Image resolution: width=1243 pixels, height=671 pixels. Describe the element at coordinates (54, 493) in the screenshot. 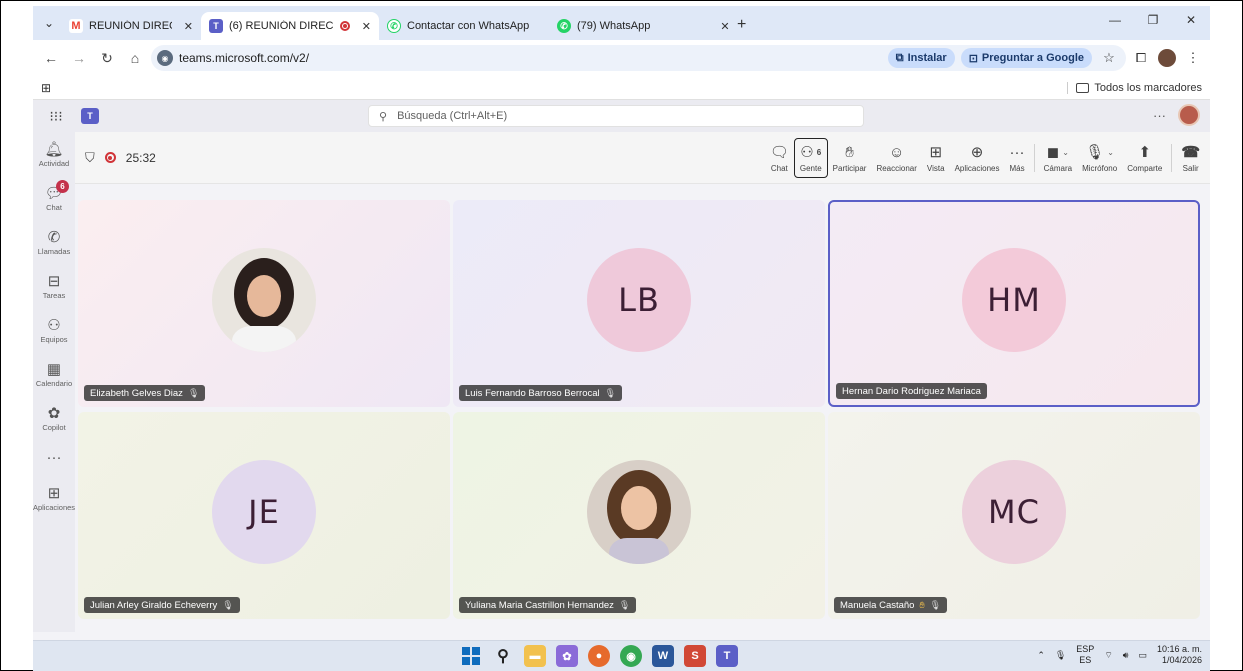

I see `add-apps-icon: ⊞` at that location.